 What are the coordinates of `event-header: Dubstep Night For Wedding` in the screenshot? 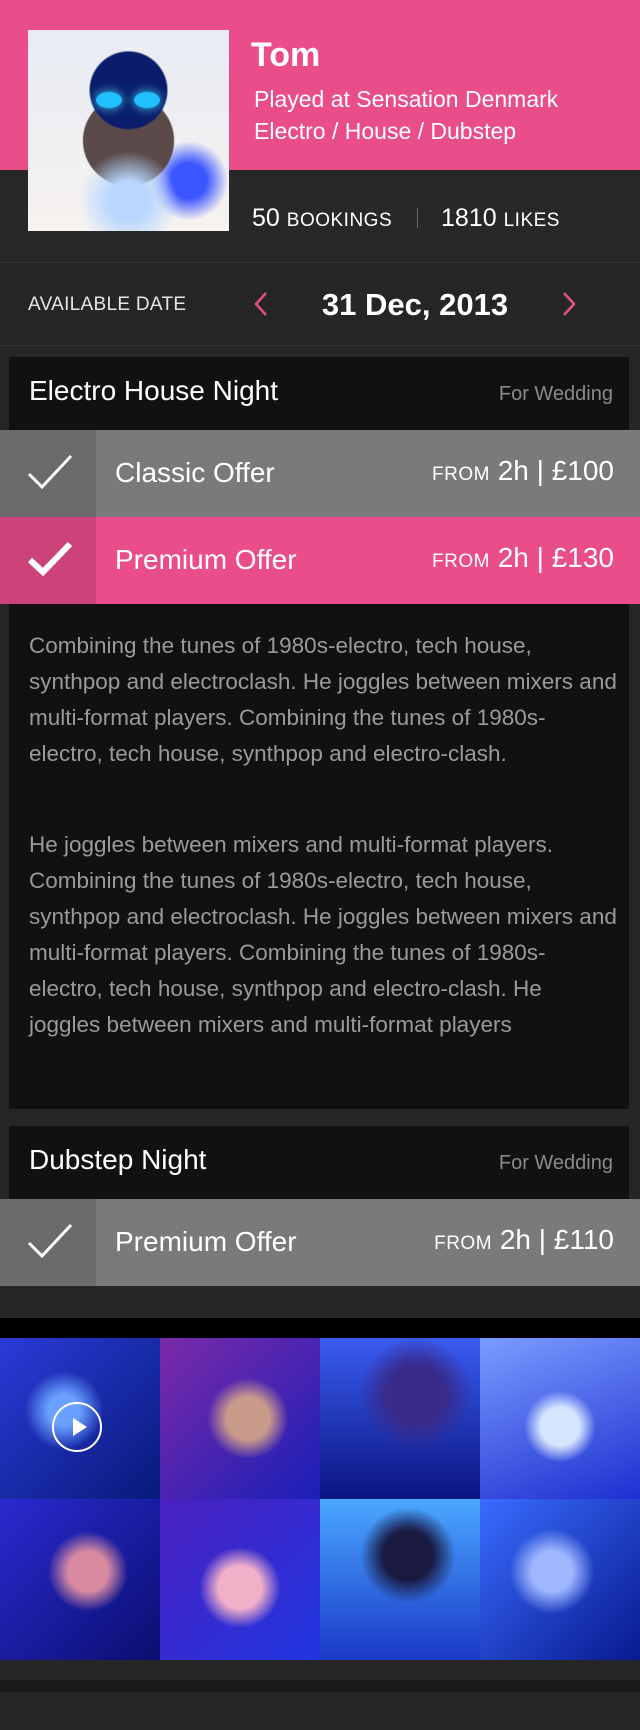 It's located at (319, 1162).